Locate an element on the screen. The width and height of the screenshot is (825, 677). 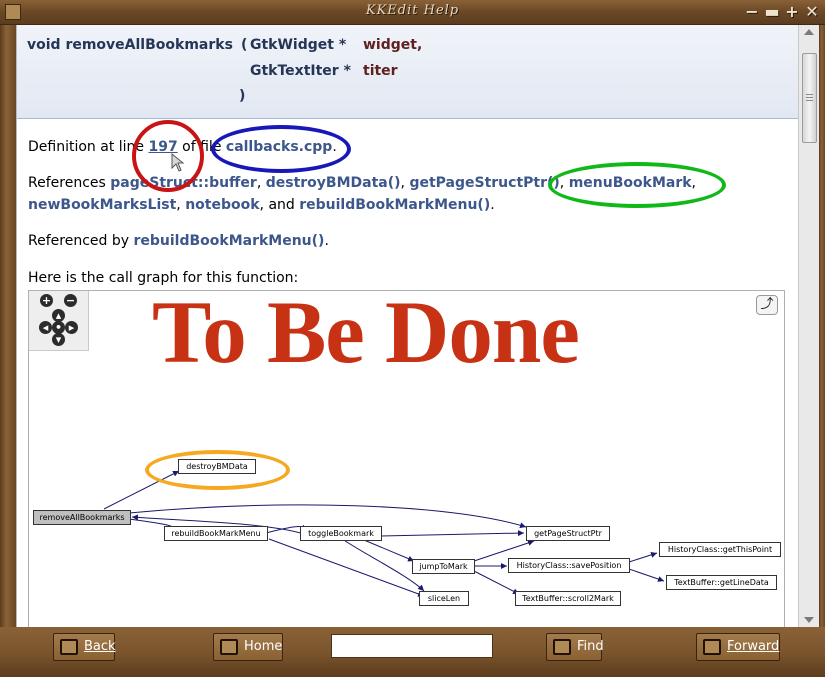
ref-link-getpagestructptr: getPageStructPtr() is located at coordinates (484, 183).